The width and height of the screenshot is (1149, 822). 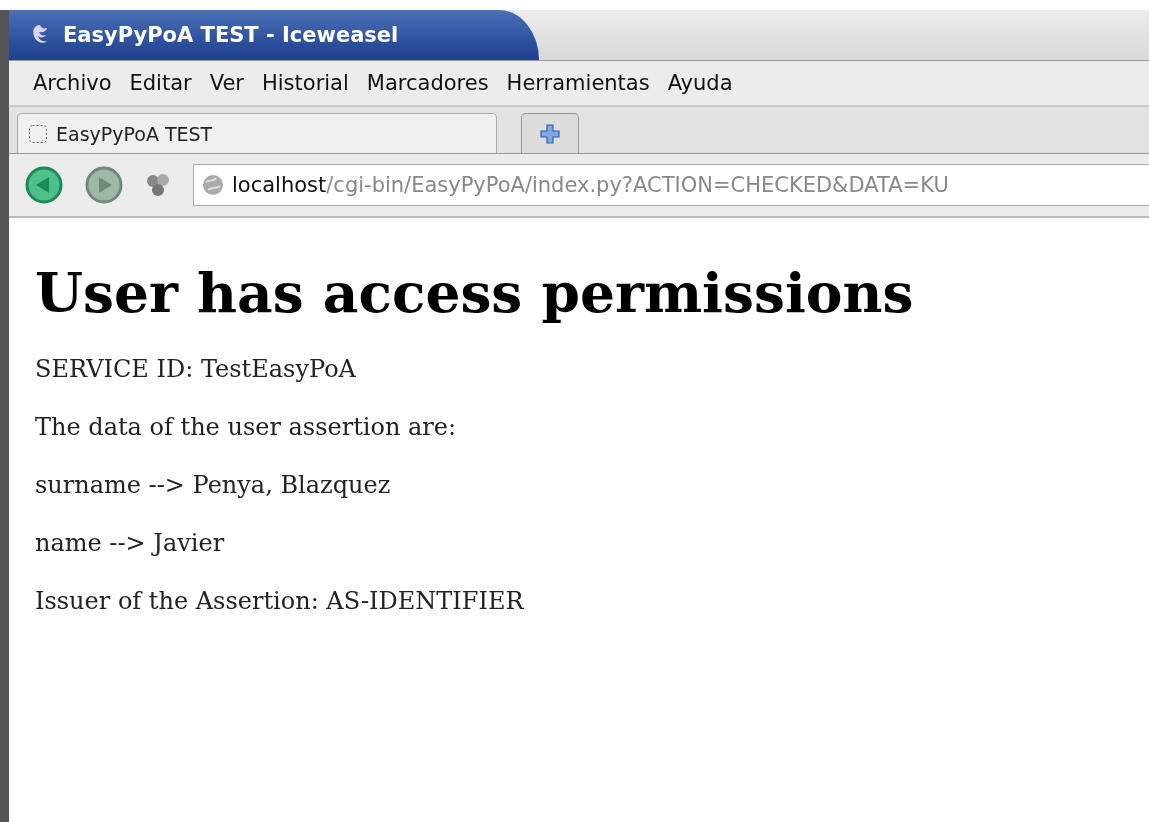 What do you see at coordinates (130, 543) in the screenshot?
I see `paragraph: name --> Javier` at bounding box center [130, 543].